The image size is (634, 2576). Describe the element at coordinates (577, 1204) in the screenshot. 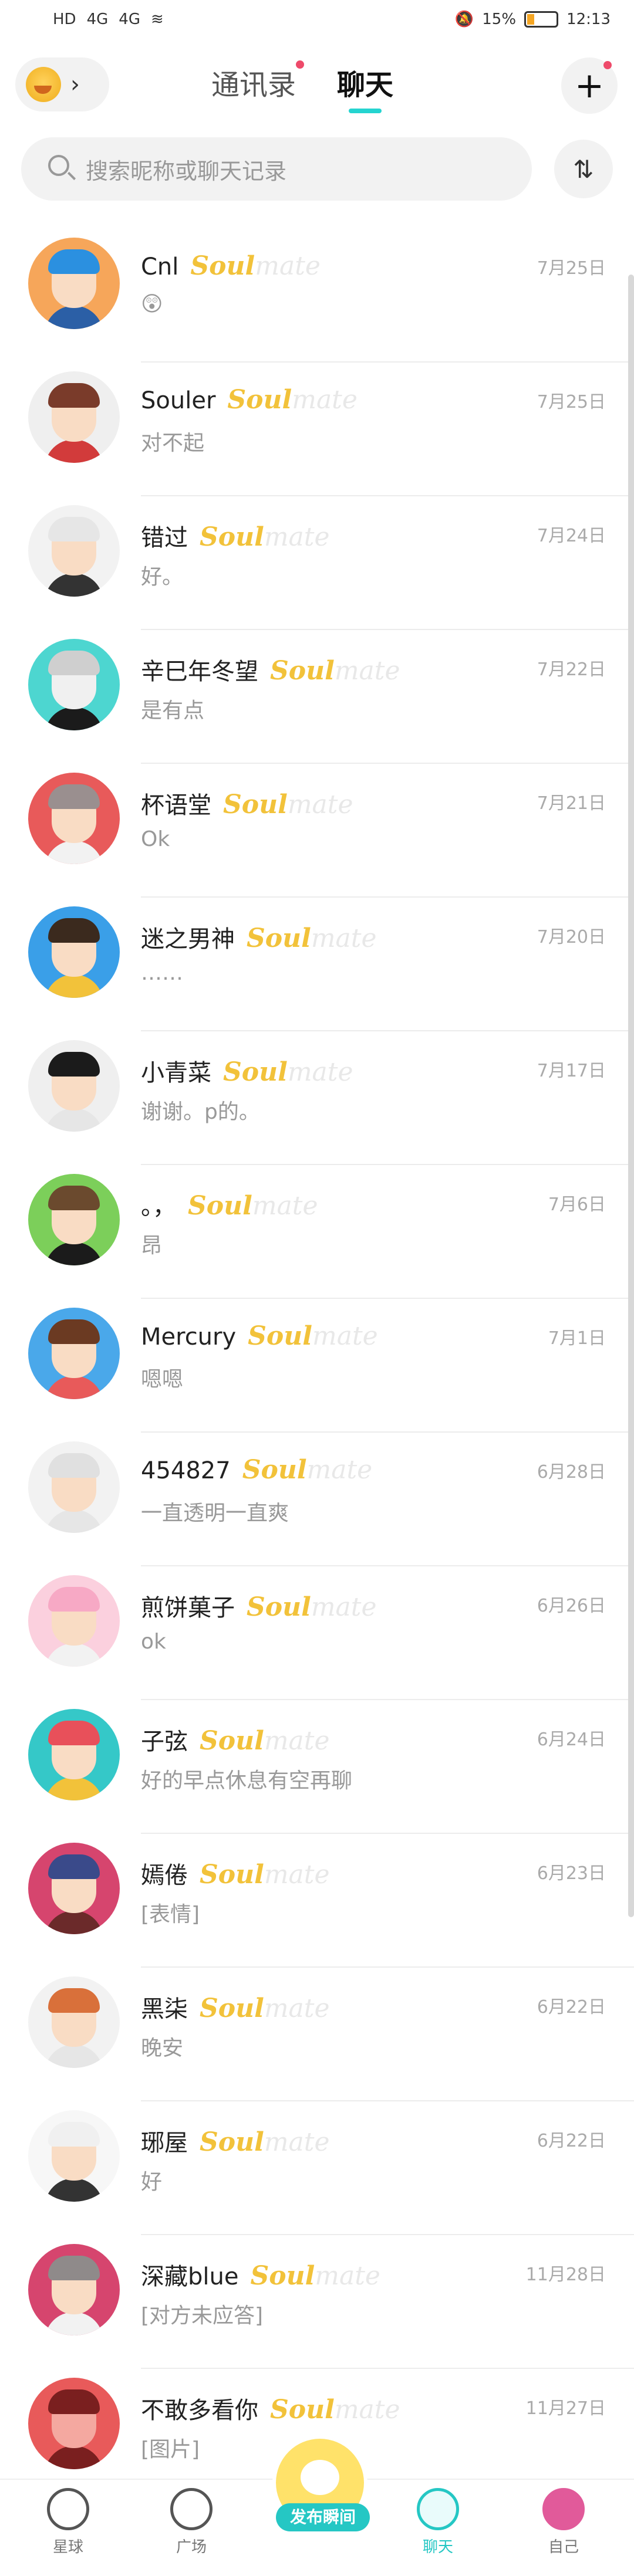

I see `chat-date: 7月6日` at that location.